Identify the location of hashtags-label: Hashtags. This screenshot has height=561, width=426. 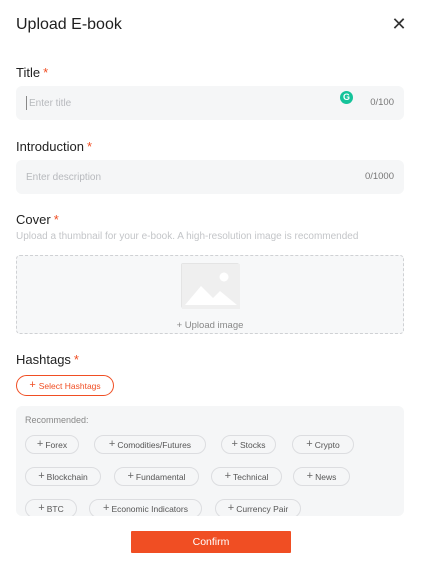
(43, 359).